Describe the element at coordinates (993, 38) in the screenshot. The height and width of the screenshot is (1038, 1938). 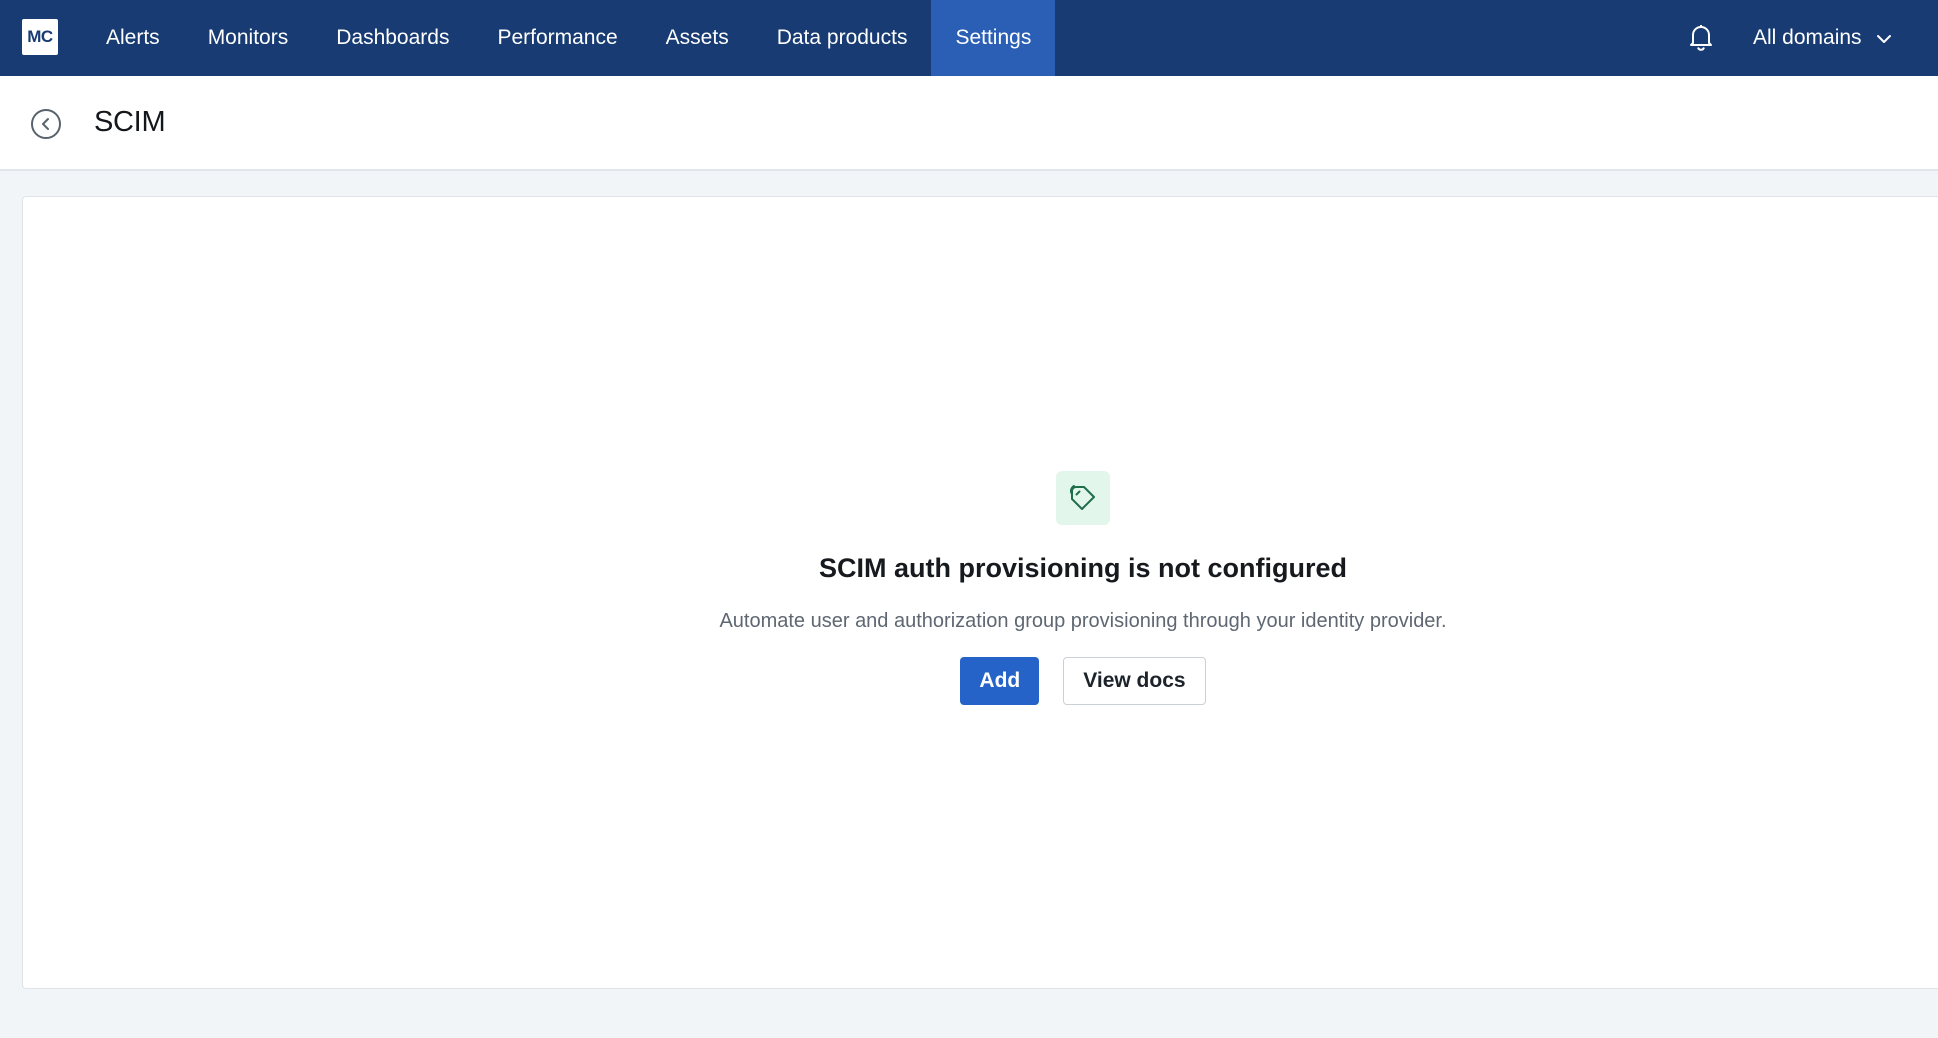
I see `nav-item-settings: Settings` at that location.